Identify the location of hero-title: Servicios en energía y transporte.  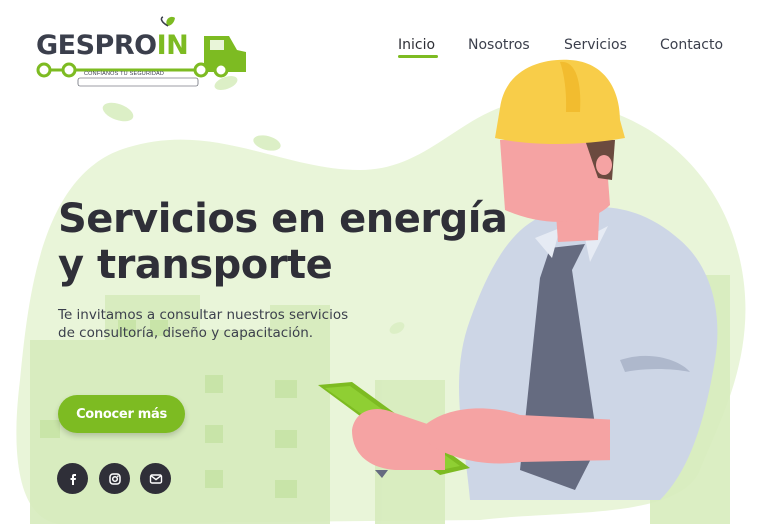
(283, 242).